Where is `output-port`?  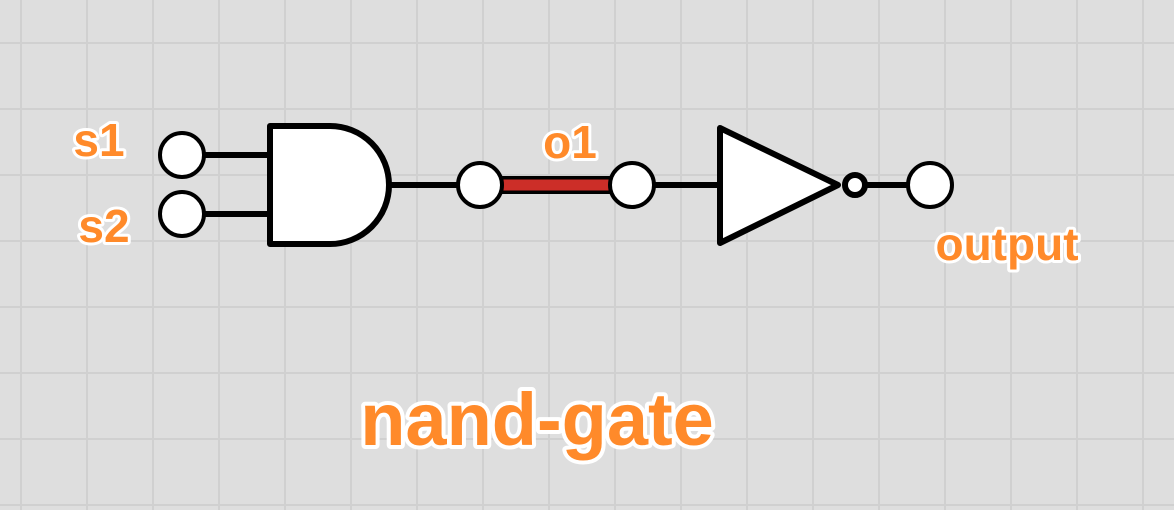 output-port is located at coordinates (930, 185).